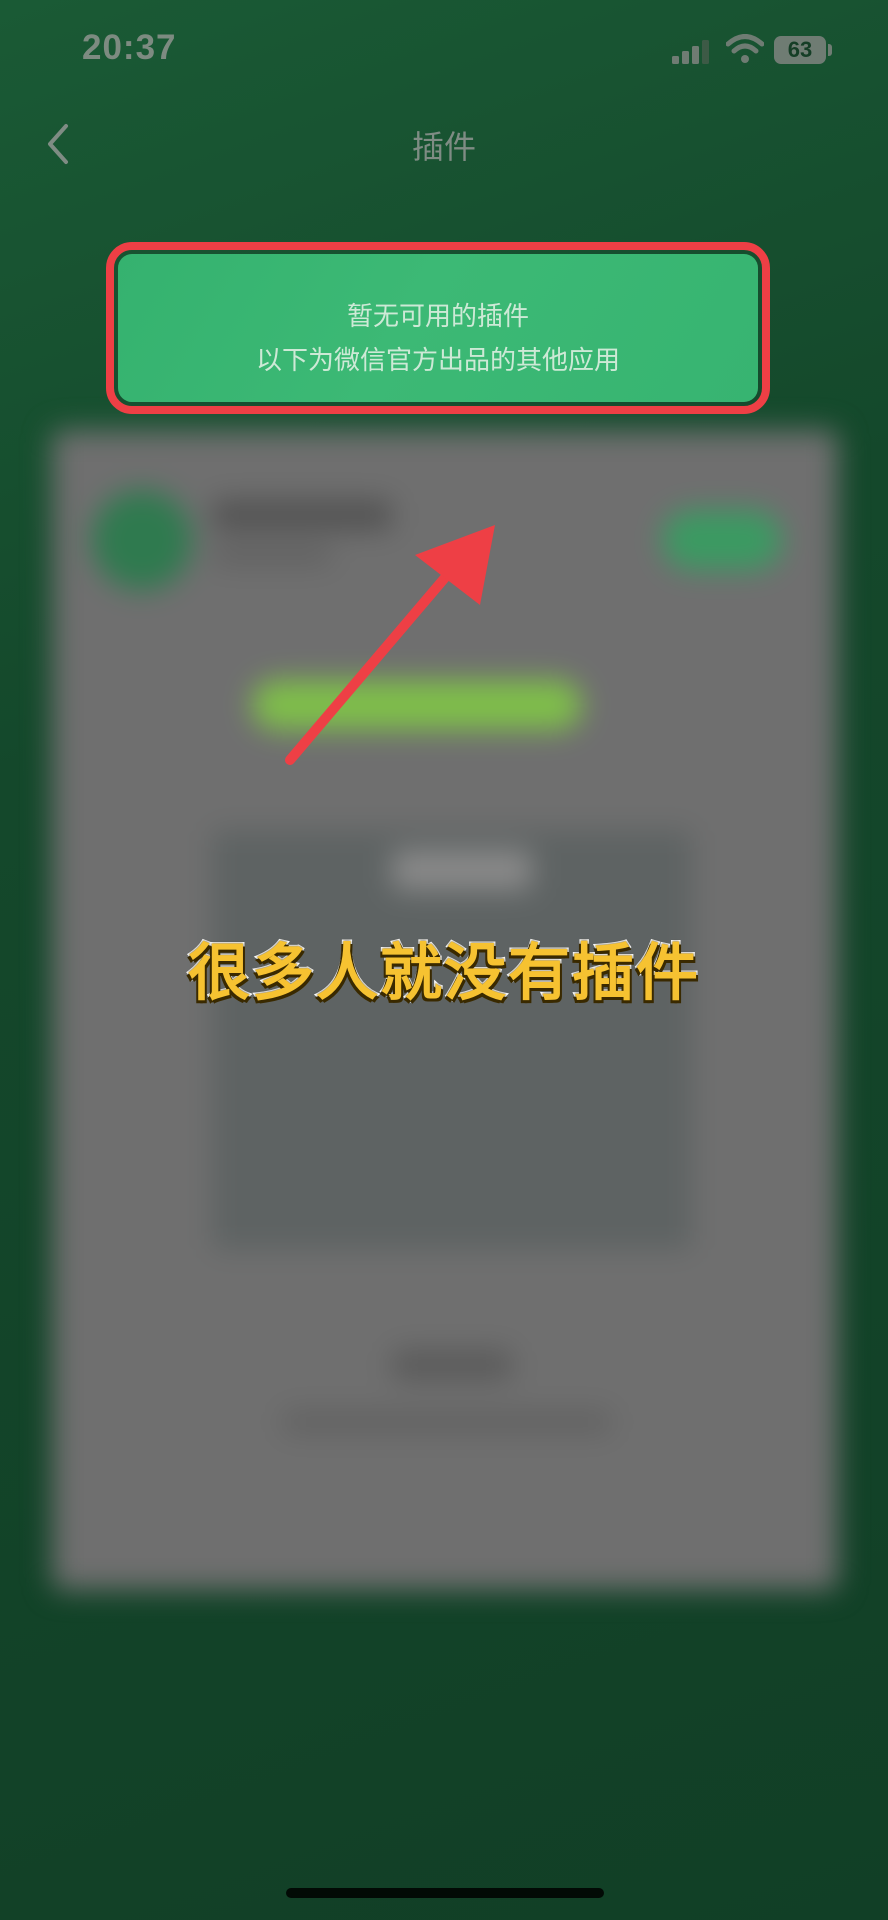 The height and width of the screenshot is (1920, 888). What do you see at coordinates (445, 1893) in the screenshot?
I see `home-indicator` at bounding box center [445, 1893].